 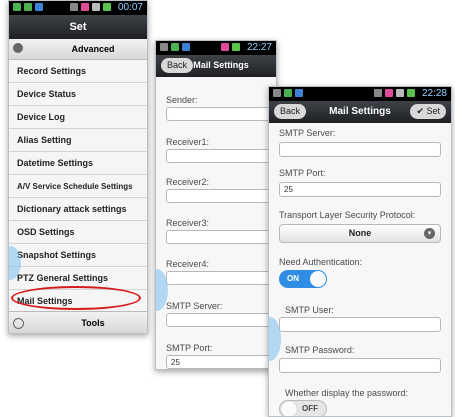 I want to click on menu-item-device-log: Device Log, so click(x=78, y=117).